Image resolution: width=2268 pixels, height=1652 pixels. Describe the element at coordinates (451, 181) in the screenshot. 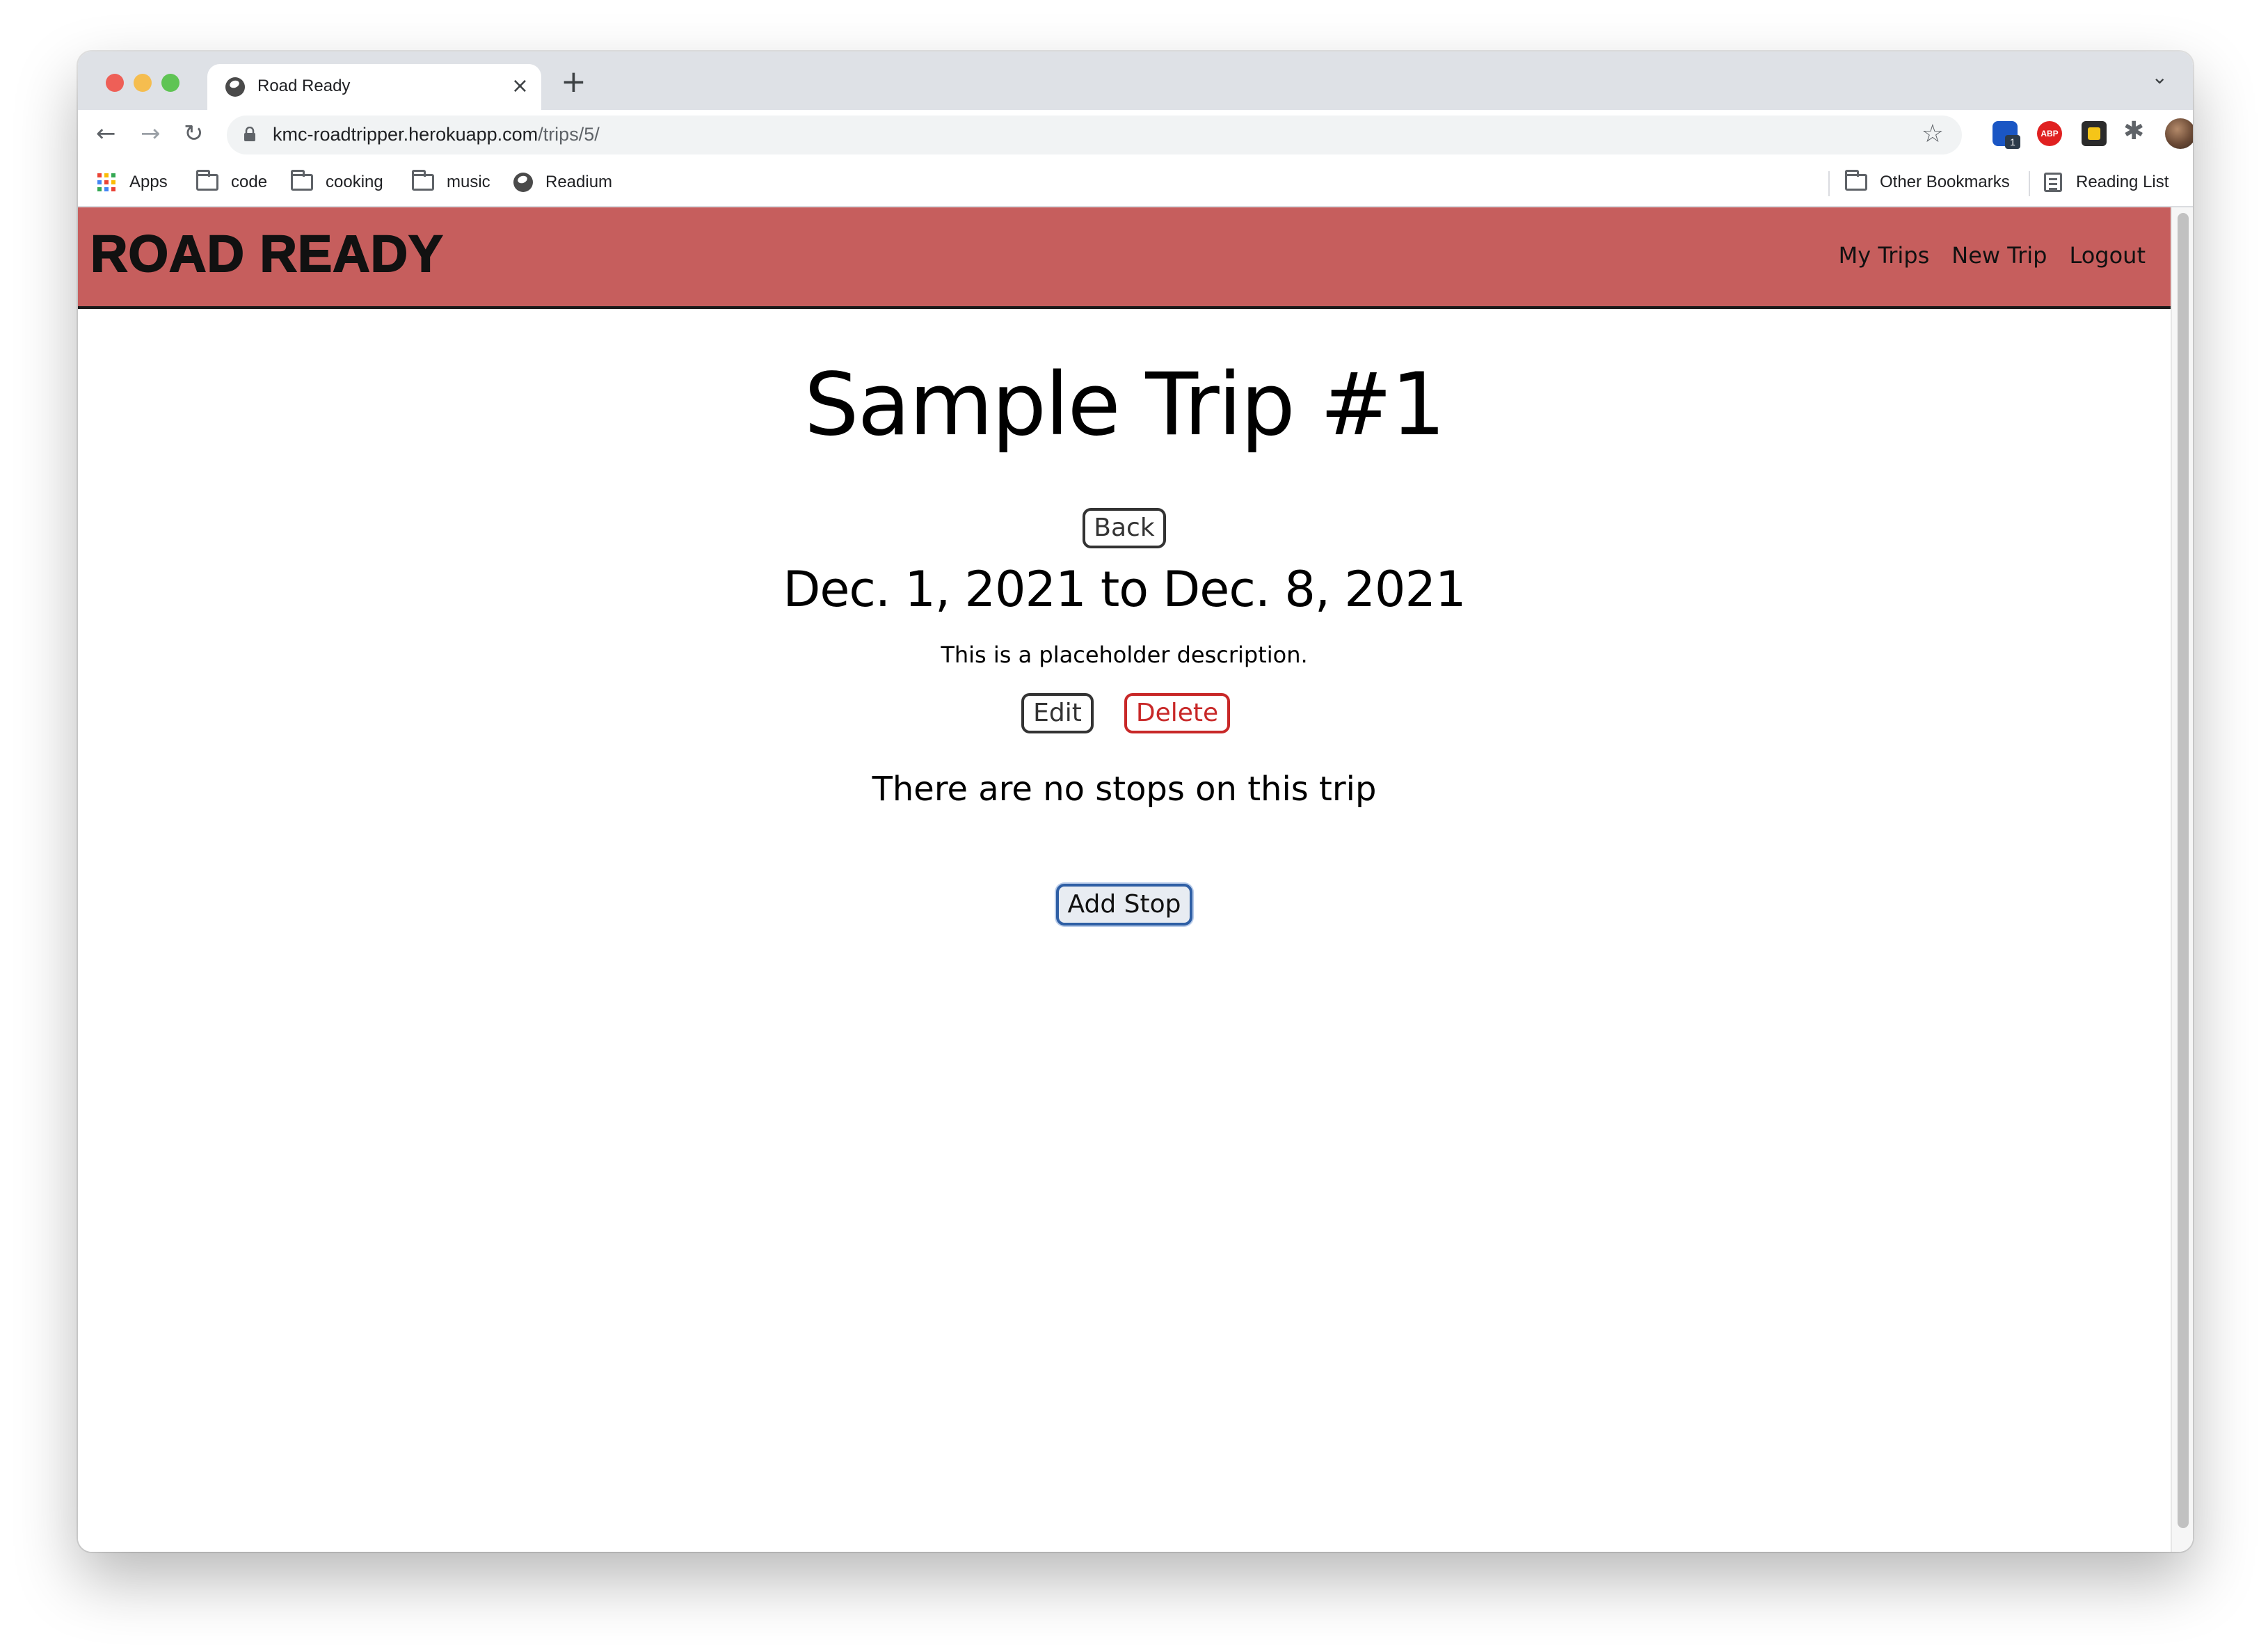

I see `bookmark-music: music` at that location.